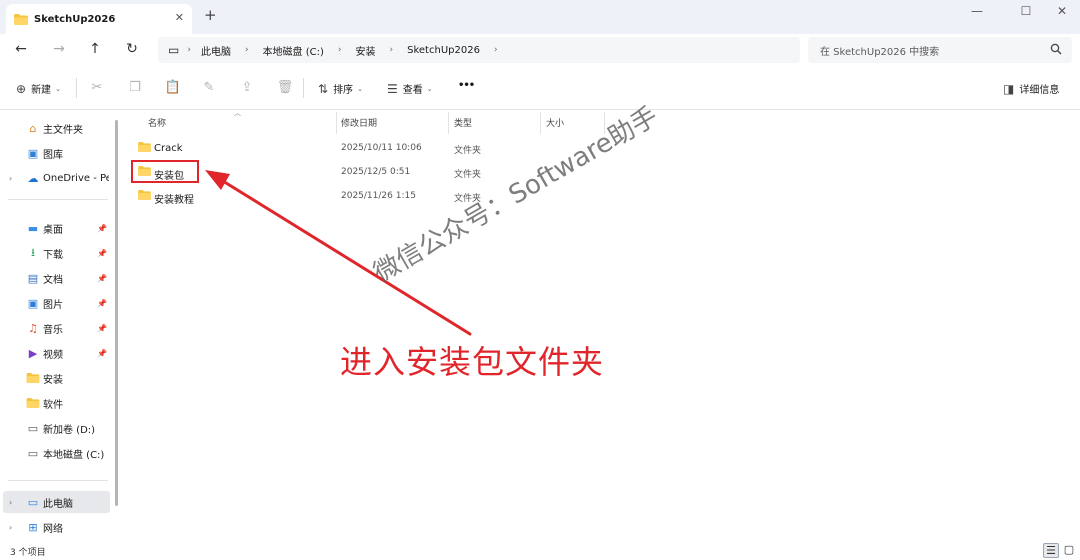 This screenshot has height=560, width=1080. I want to click on status-bar: 3 个项目 ☰ ▢, so click(540, 551).